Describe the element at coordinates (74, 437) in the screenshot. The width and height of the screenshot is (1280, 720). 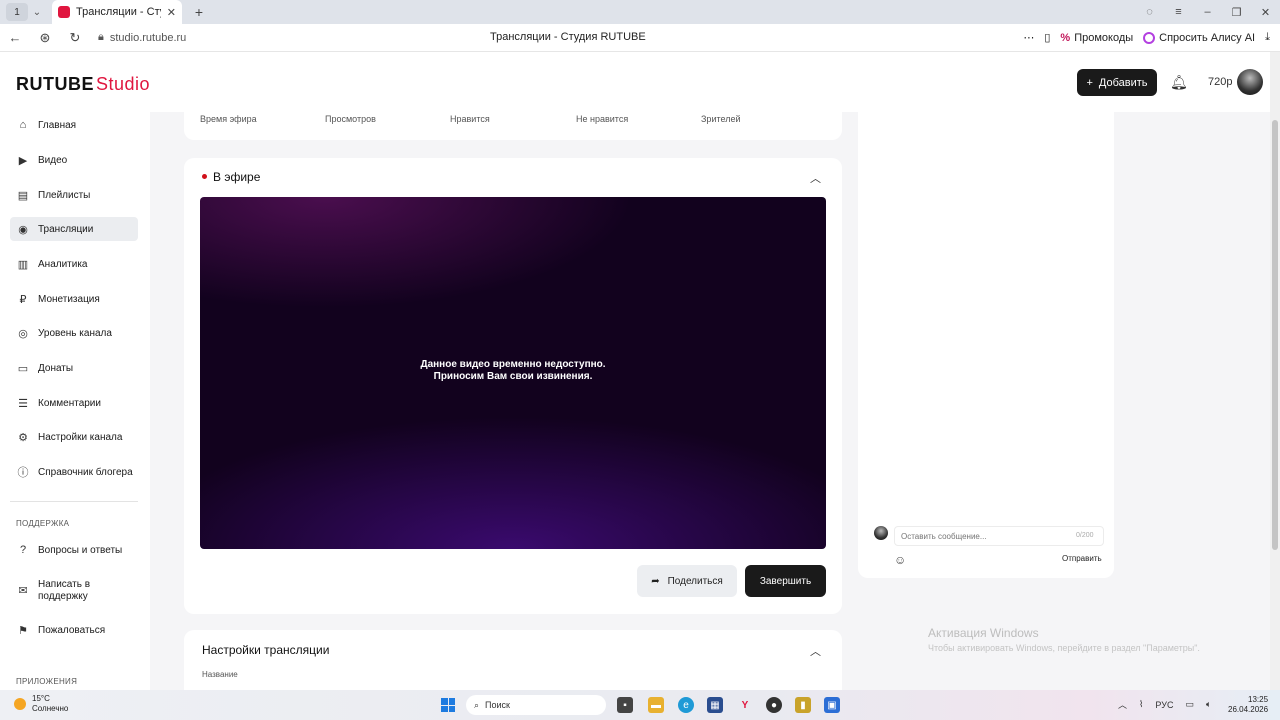
I see `sidebar-item-channel-settings: ⚙ Настройки канала` at that location.